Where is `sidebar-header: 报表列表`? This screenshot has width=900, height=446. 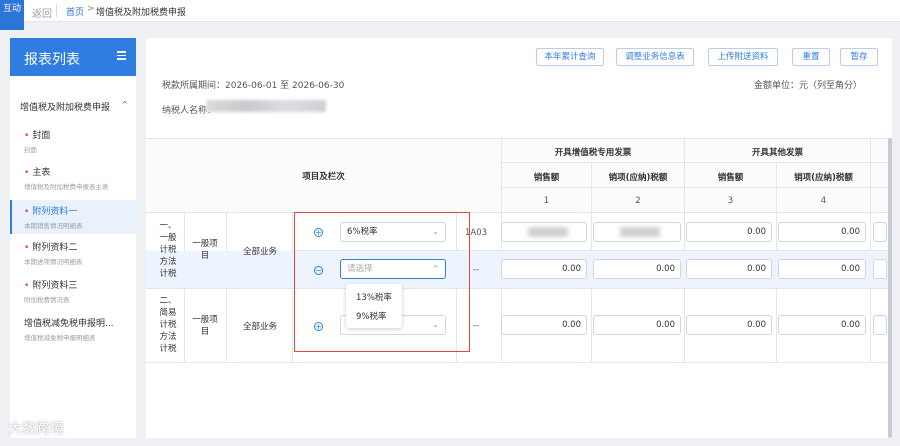 sidebar-header: 报表列表 is located at coordinates (73, 57).